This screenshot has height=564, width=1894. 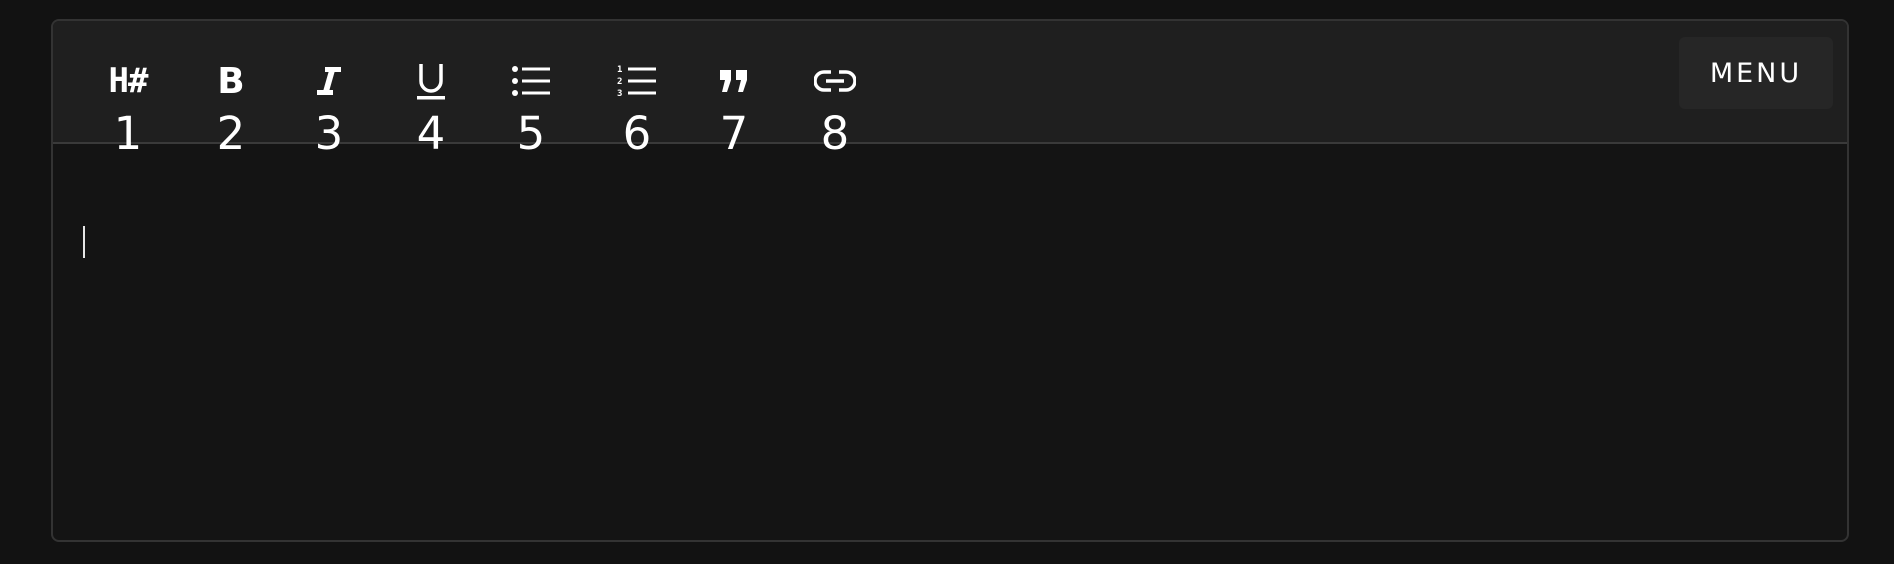 I want to click on svg-text: 3, so click(x=619, y=93).